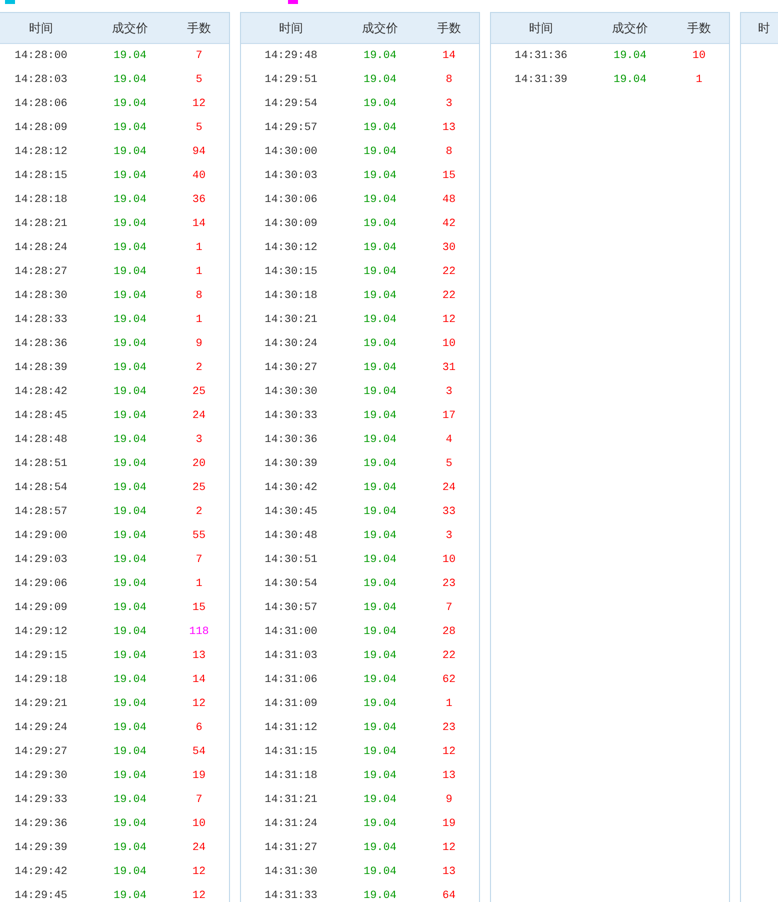 Image resolution: width=778 pixels, height=902 pixels. What do you see at coordinates (199, 392) in the screenshot?
I see `volume-cell-text: 25` at bounding box center [199, 392].